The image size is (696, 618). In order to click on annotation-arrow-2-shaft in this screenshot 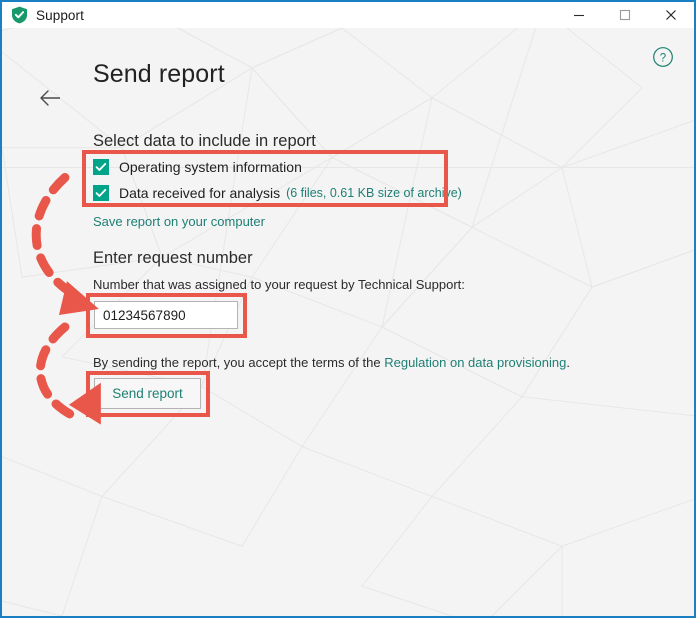, I will do `click(59, 373)`.